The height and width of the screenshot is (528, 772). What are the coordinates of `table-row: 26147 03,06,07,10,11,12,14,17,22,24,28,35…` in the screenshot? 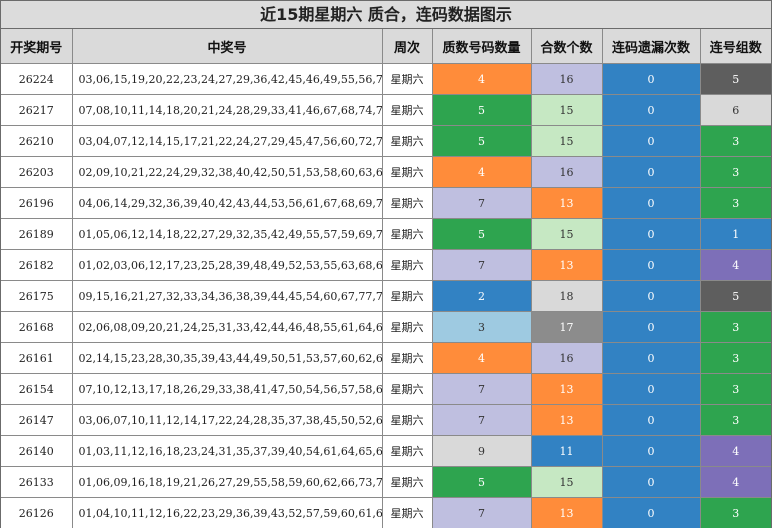 It's located at (386, 420).